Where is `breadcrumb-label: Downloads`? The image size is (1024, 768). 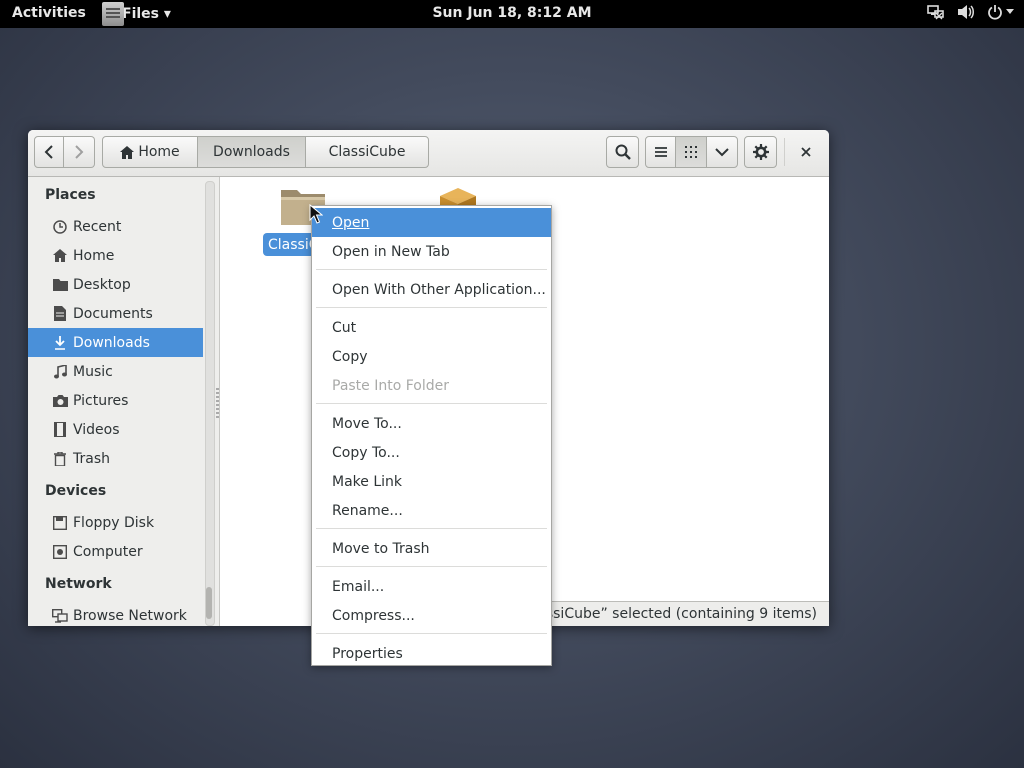
breadcrumb-label: Downloads is located at coordinates (251, 152).